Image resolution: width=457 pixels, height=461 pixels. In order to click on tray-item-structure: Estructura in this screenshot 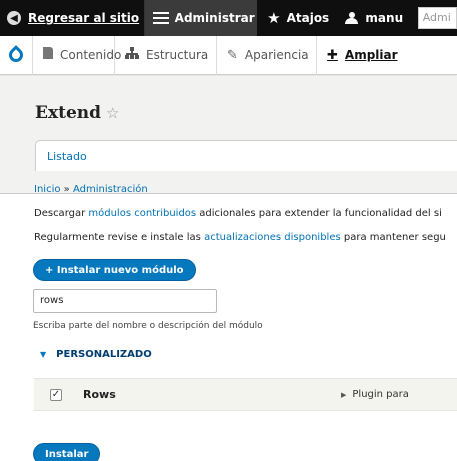, I will do `click(166, 55)`.